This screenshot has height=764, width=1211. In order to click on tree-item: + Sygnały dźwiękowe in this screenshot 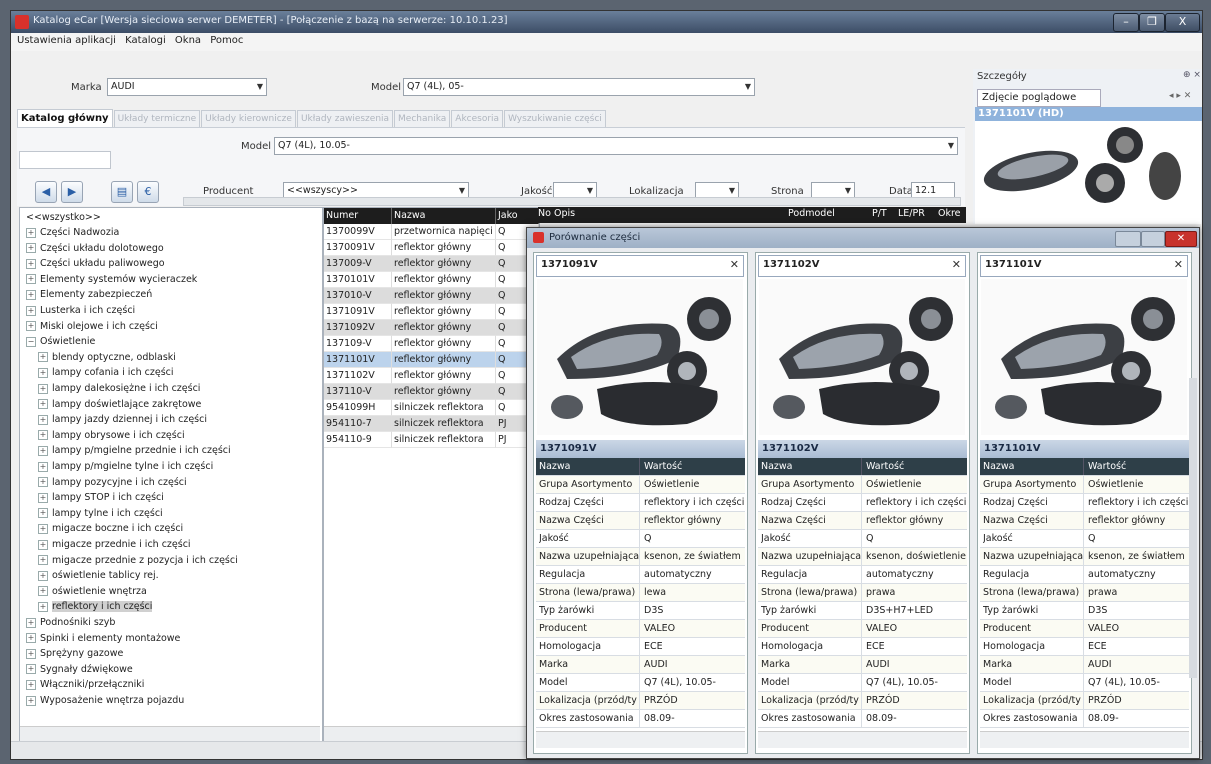, I will do `click(79, 669)`.